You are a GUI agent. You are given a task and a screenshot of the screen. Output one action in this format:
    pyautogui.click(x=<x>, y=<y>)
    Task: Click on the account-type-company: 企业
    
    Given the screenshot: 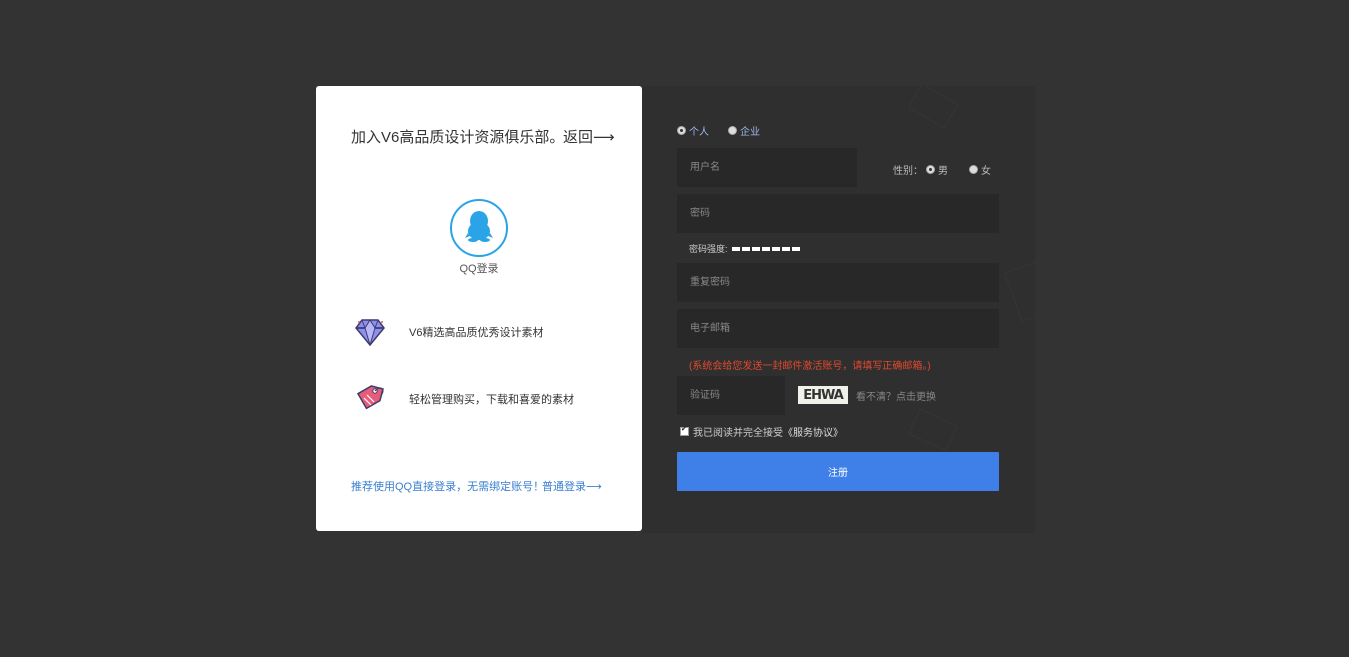 What is the action you would take?
    pyautogui.click(x=744, y=130)
    